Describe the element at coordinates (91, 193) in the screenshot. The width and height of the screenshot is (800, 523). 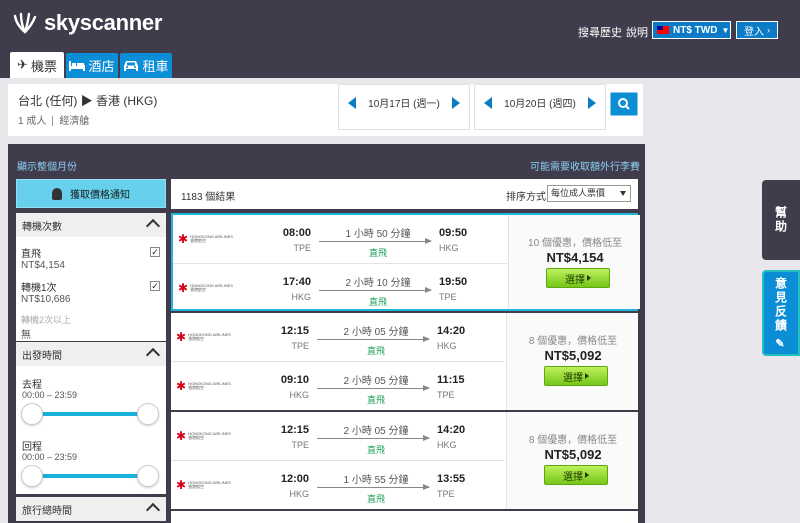
I see `price-alert-button: 獲取價格通知` at that location.